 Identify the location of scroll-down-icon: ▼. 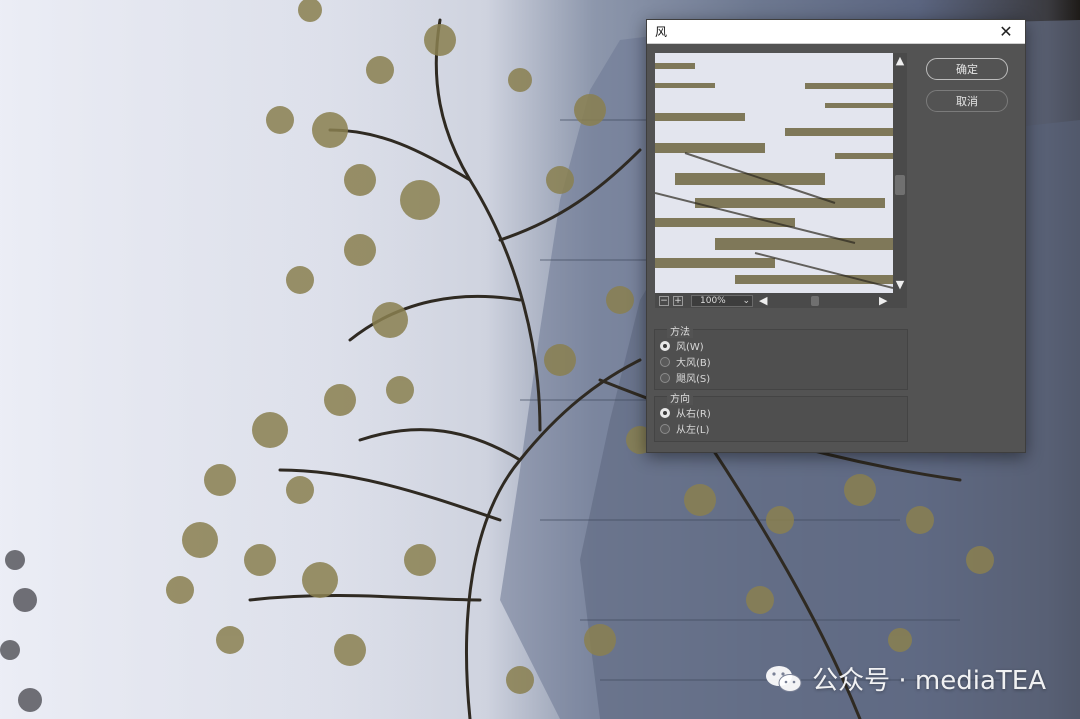
(900, 285).